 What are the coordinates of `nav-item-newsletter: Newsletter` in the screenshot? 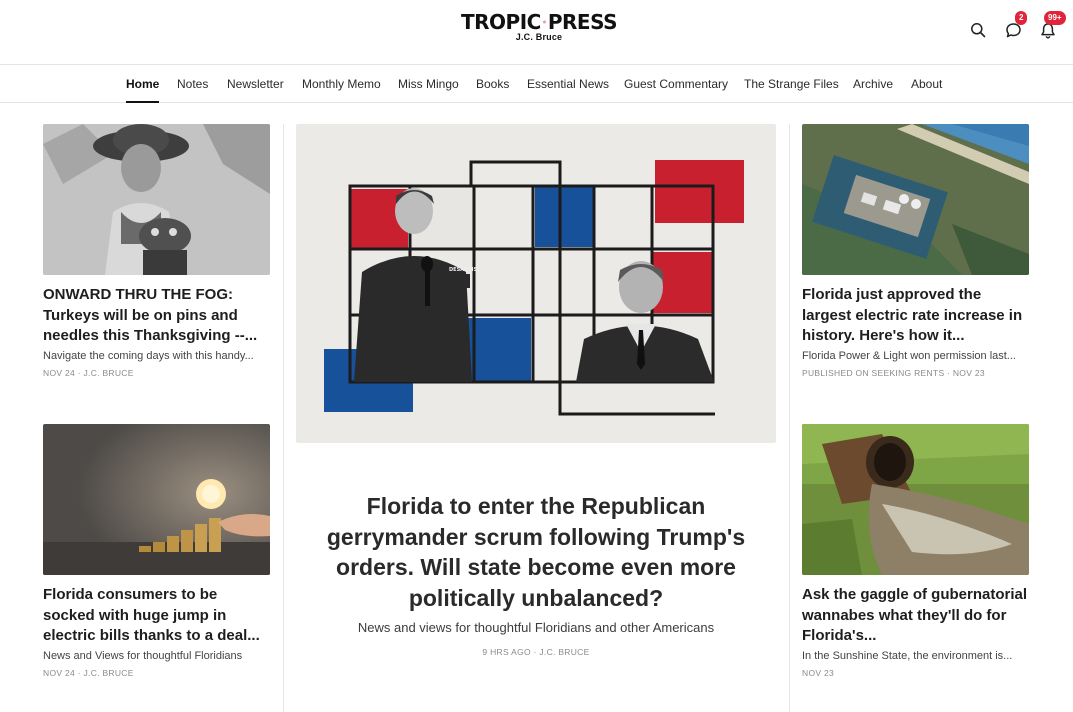 It's located at (255, 84).